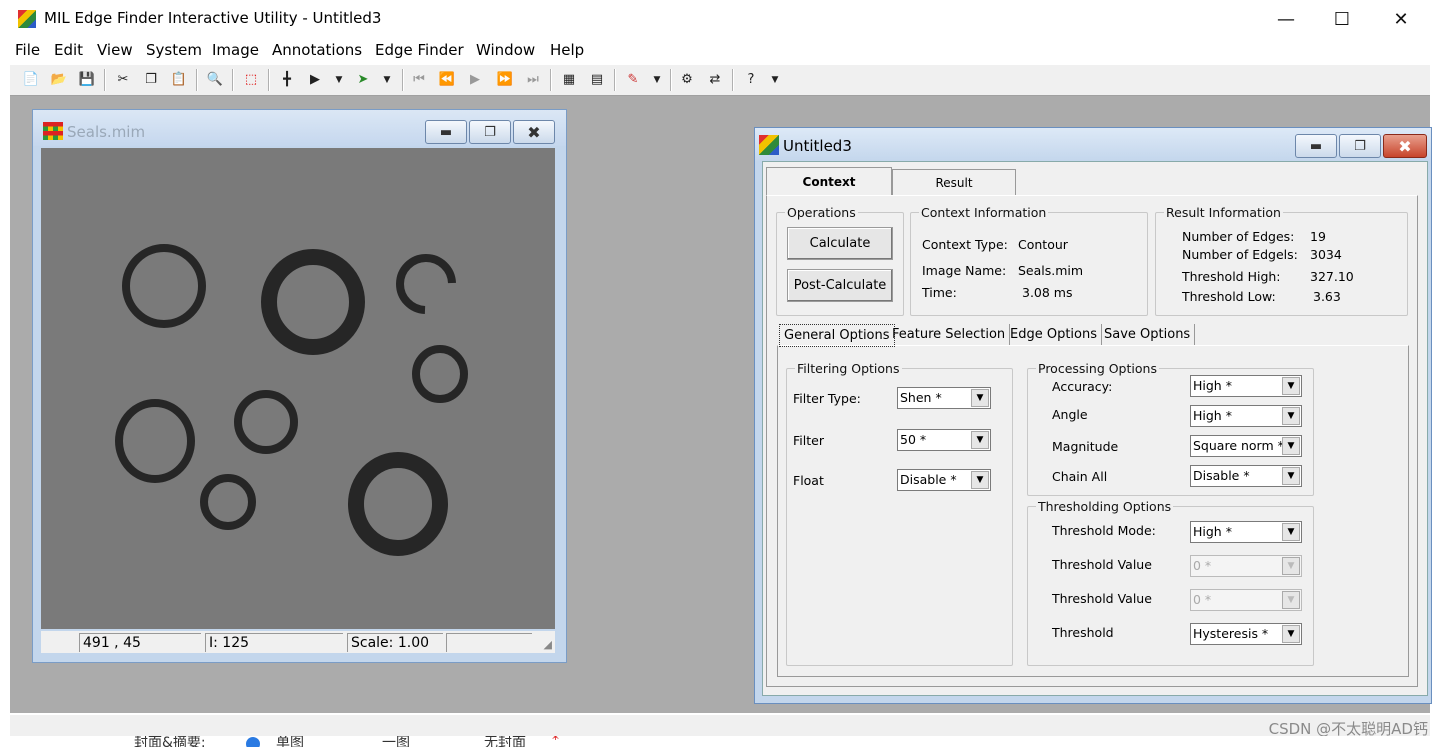 The height and width of the screenshot is (747, 1440). I want to click on minimize-button: —, so click(1286, 19).